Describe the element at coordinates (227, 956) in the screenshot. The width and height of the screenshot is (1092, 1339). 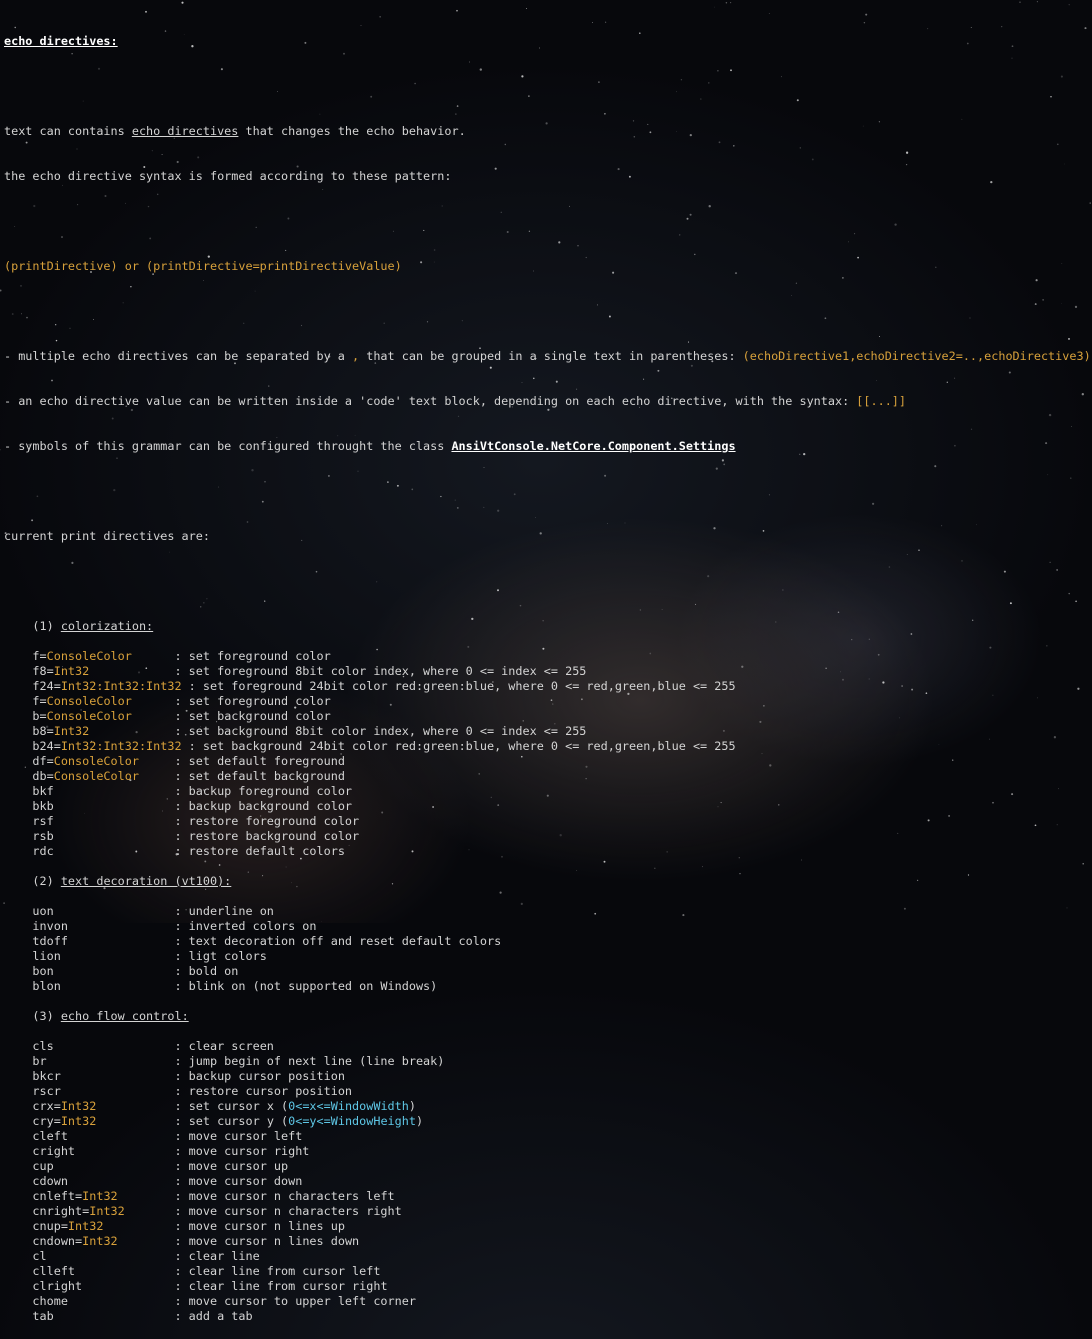
I see `directive-description: ligt colors` at that location.